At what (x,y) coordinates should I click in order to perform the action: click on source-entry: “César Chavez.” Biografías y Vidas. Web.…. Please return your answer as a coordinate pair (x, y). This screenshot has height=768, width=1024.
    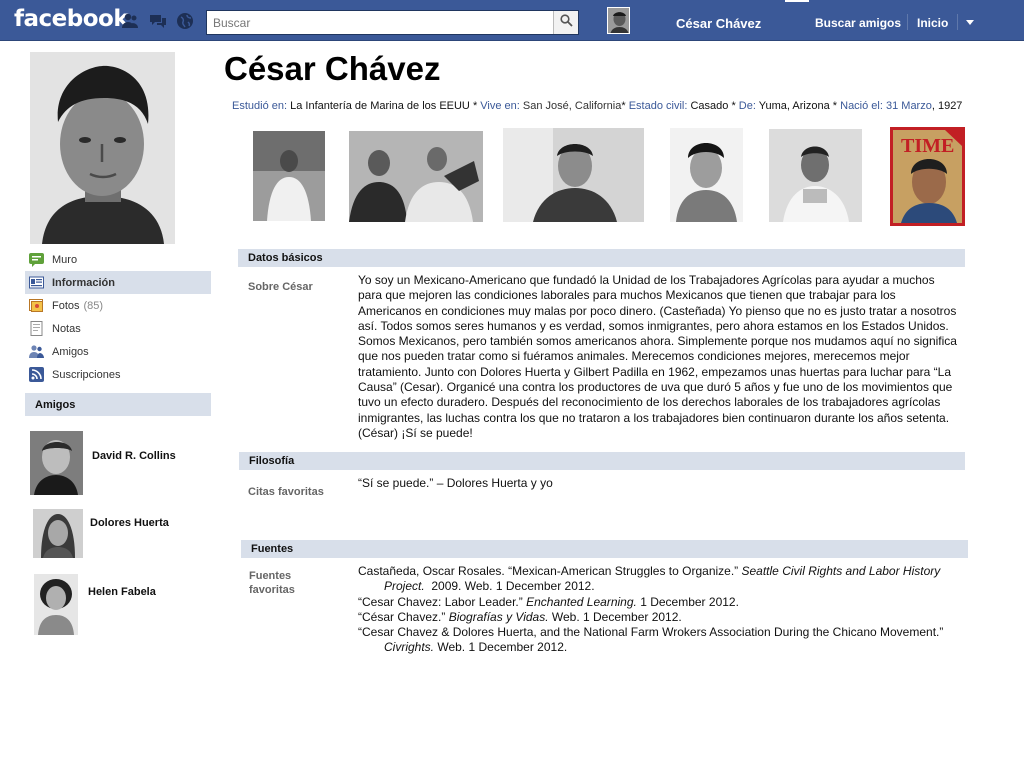
    Looking at the image, I should click on (660, 617).